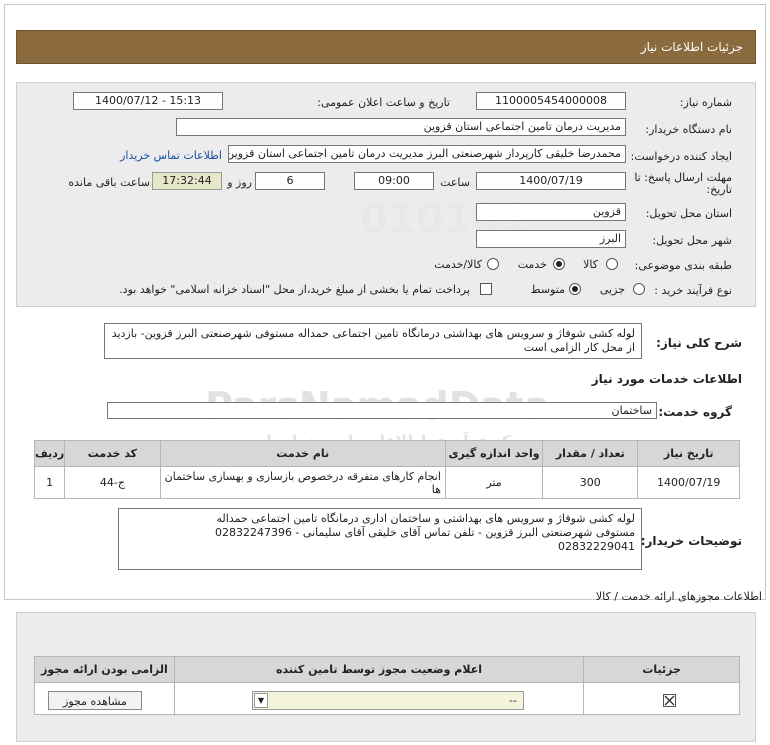  I want to click on deadline-label-date: تاریخ:, so click(719, 189).